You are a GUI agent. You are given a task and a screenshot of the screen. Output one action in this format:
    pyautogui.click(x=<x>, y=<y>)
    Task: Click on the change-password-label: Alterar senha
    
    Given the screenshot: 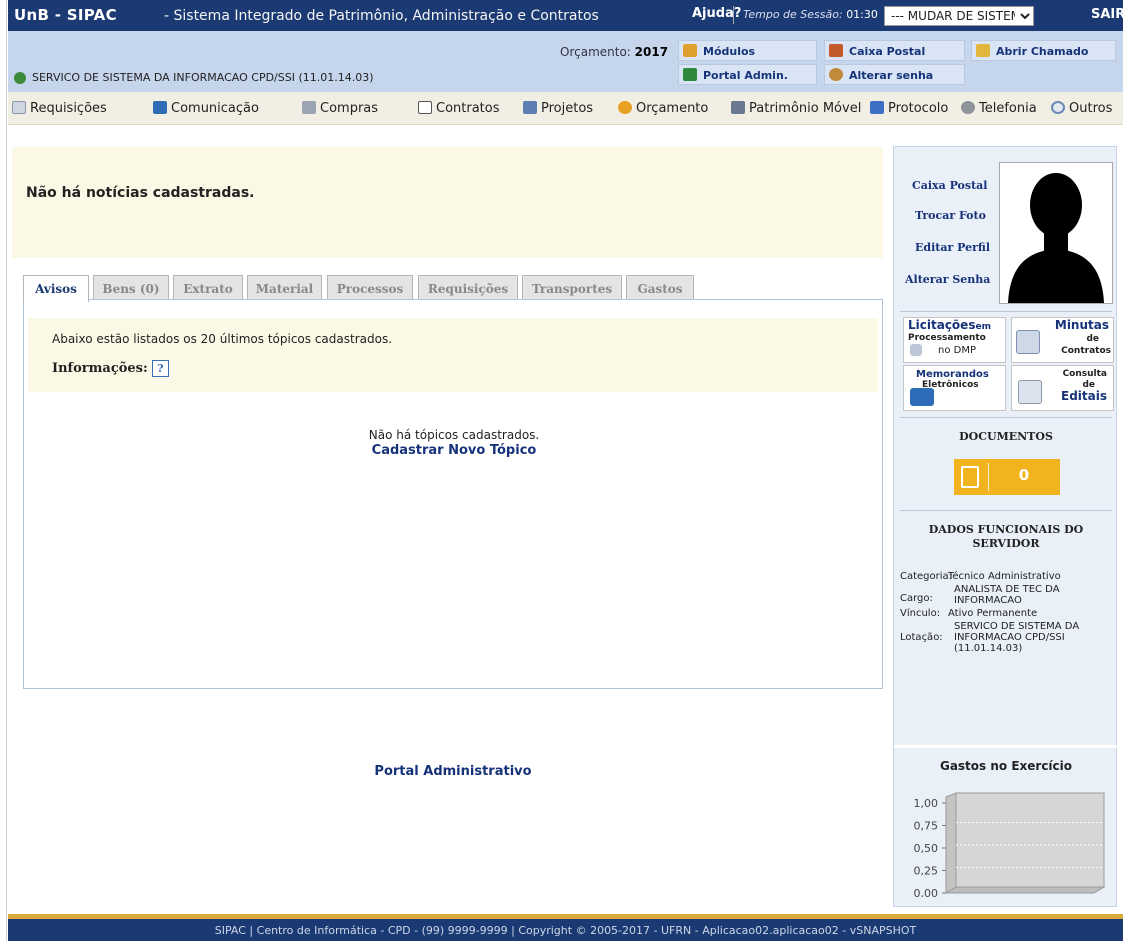 What is the action you would take?
    pyautogui.click(x=891, y=75)
    